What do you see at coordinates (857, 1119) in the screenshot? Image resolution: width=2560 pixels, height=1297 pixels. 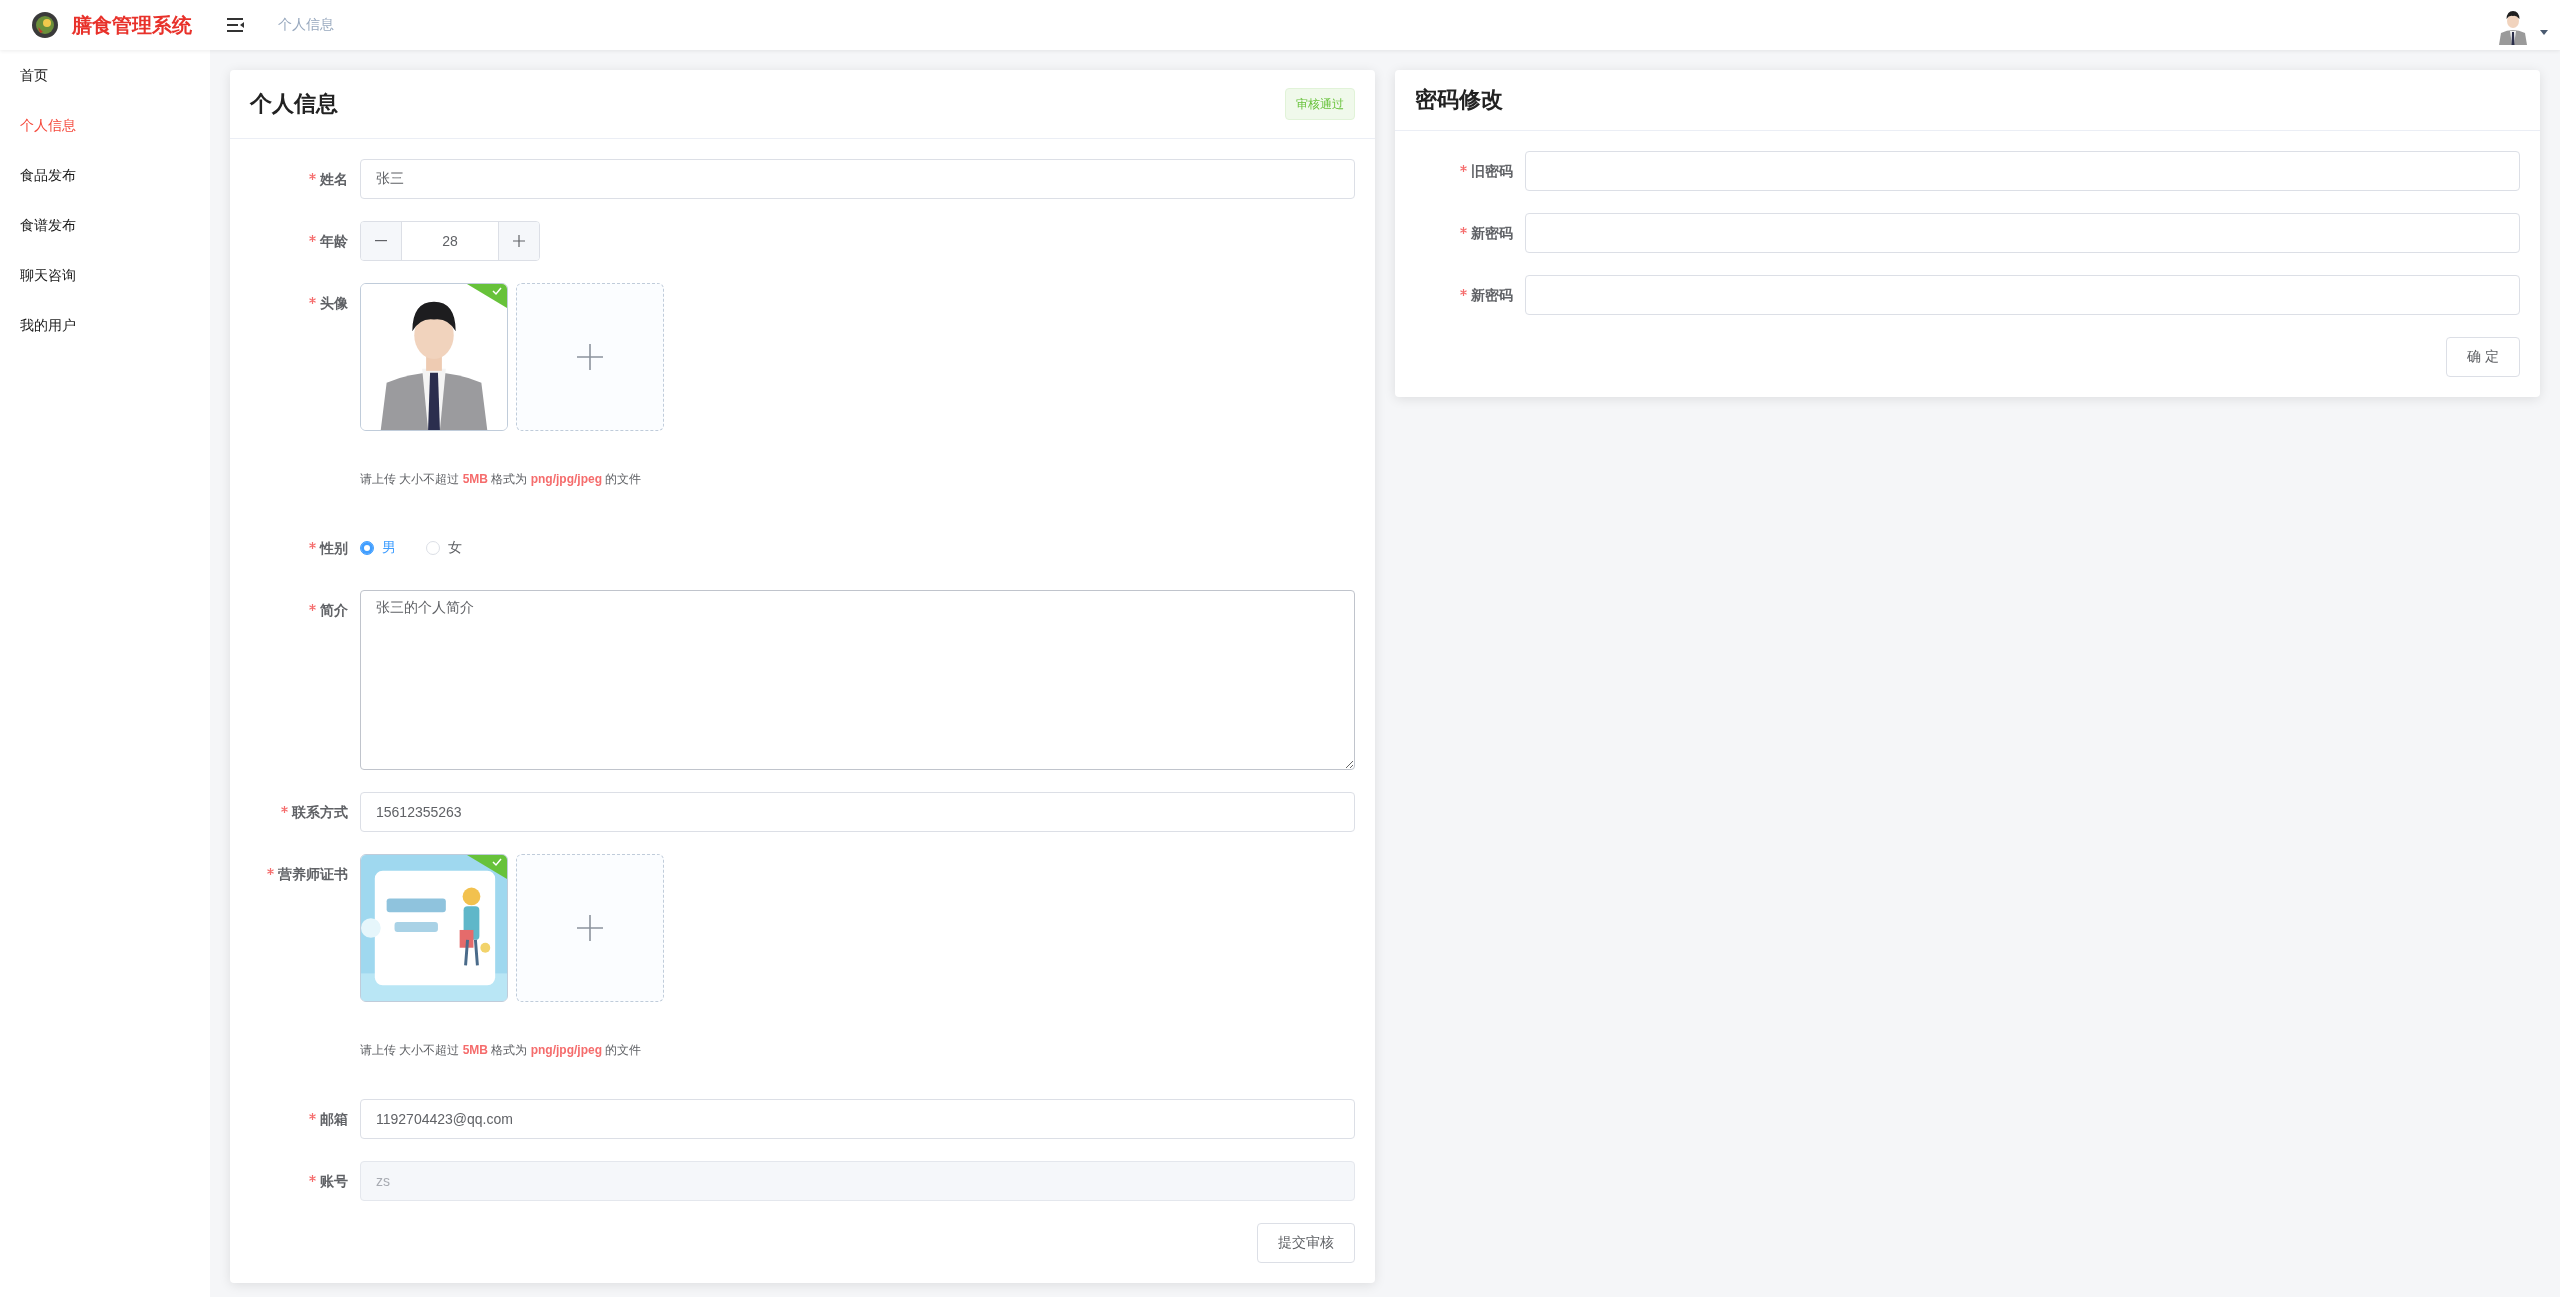 I see `input-field: 1192704423@qq.com` at bounding box center [857, 1119].